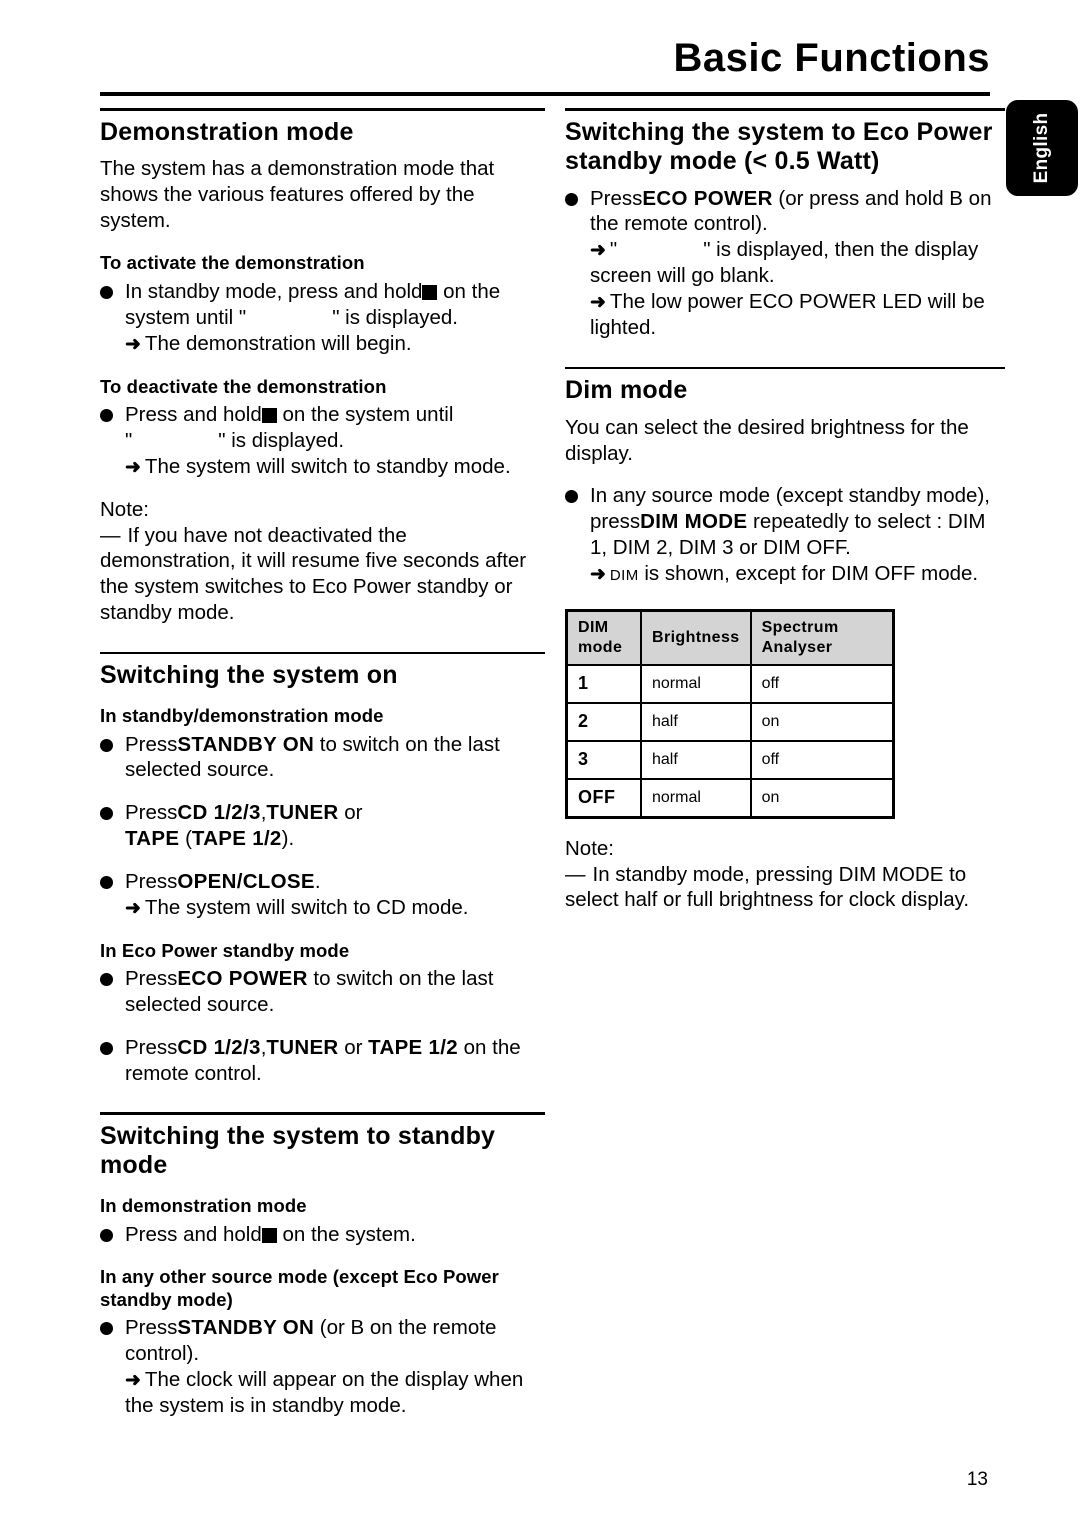  Describe the element at coordinates (317, 881) in the screenshot. I see `standby-item3-post: .` at that location.